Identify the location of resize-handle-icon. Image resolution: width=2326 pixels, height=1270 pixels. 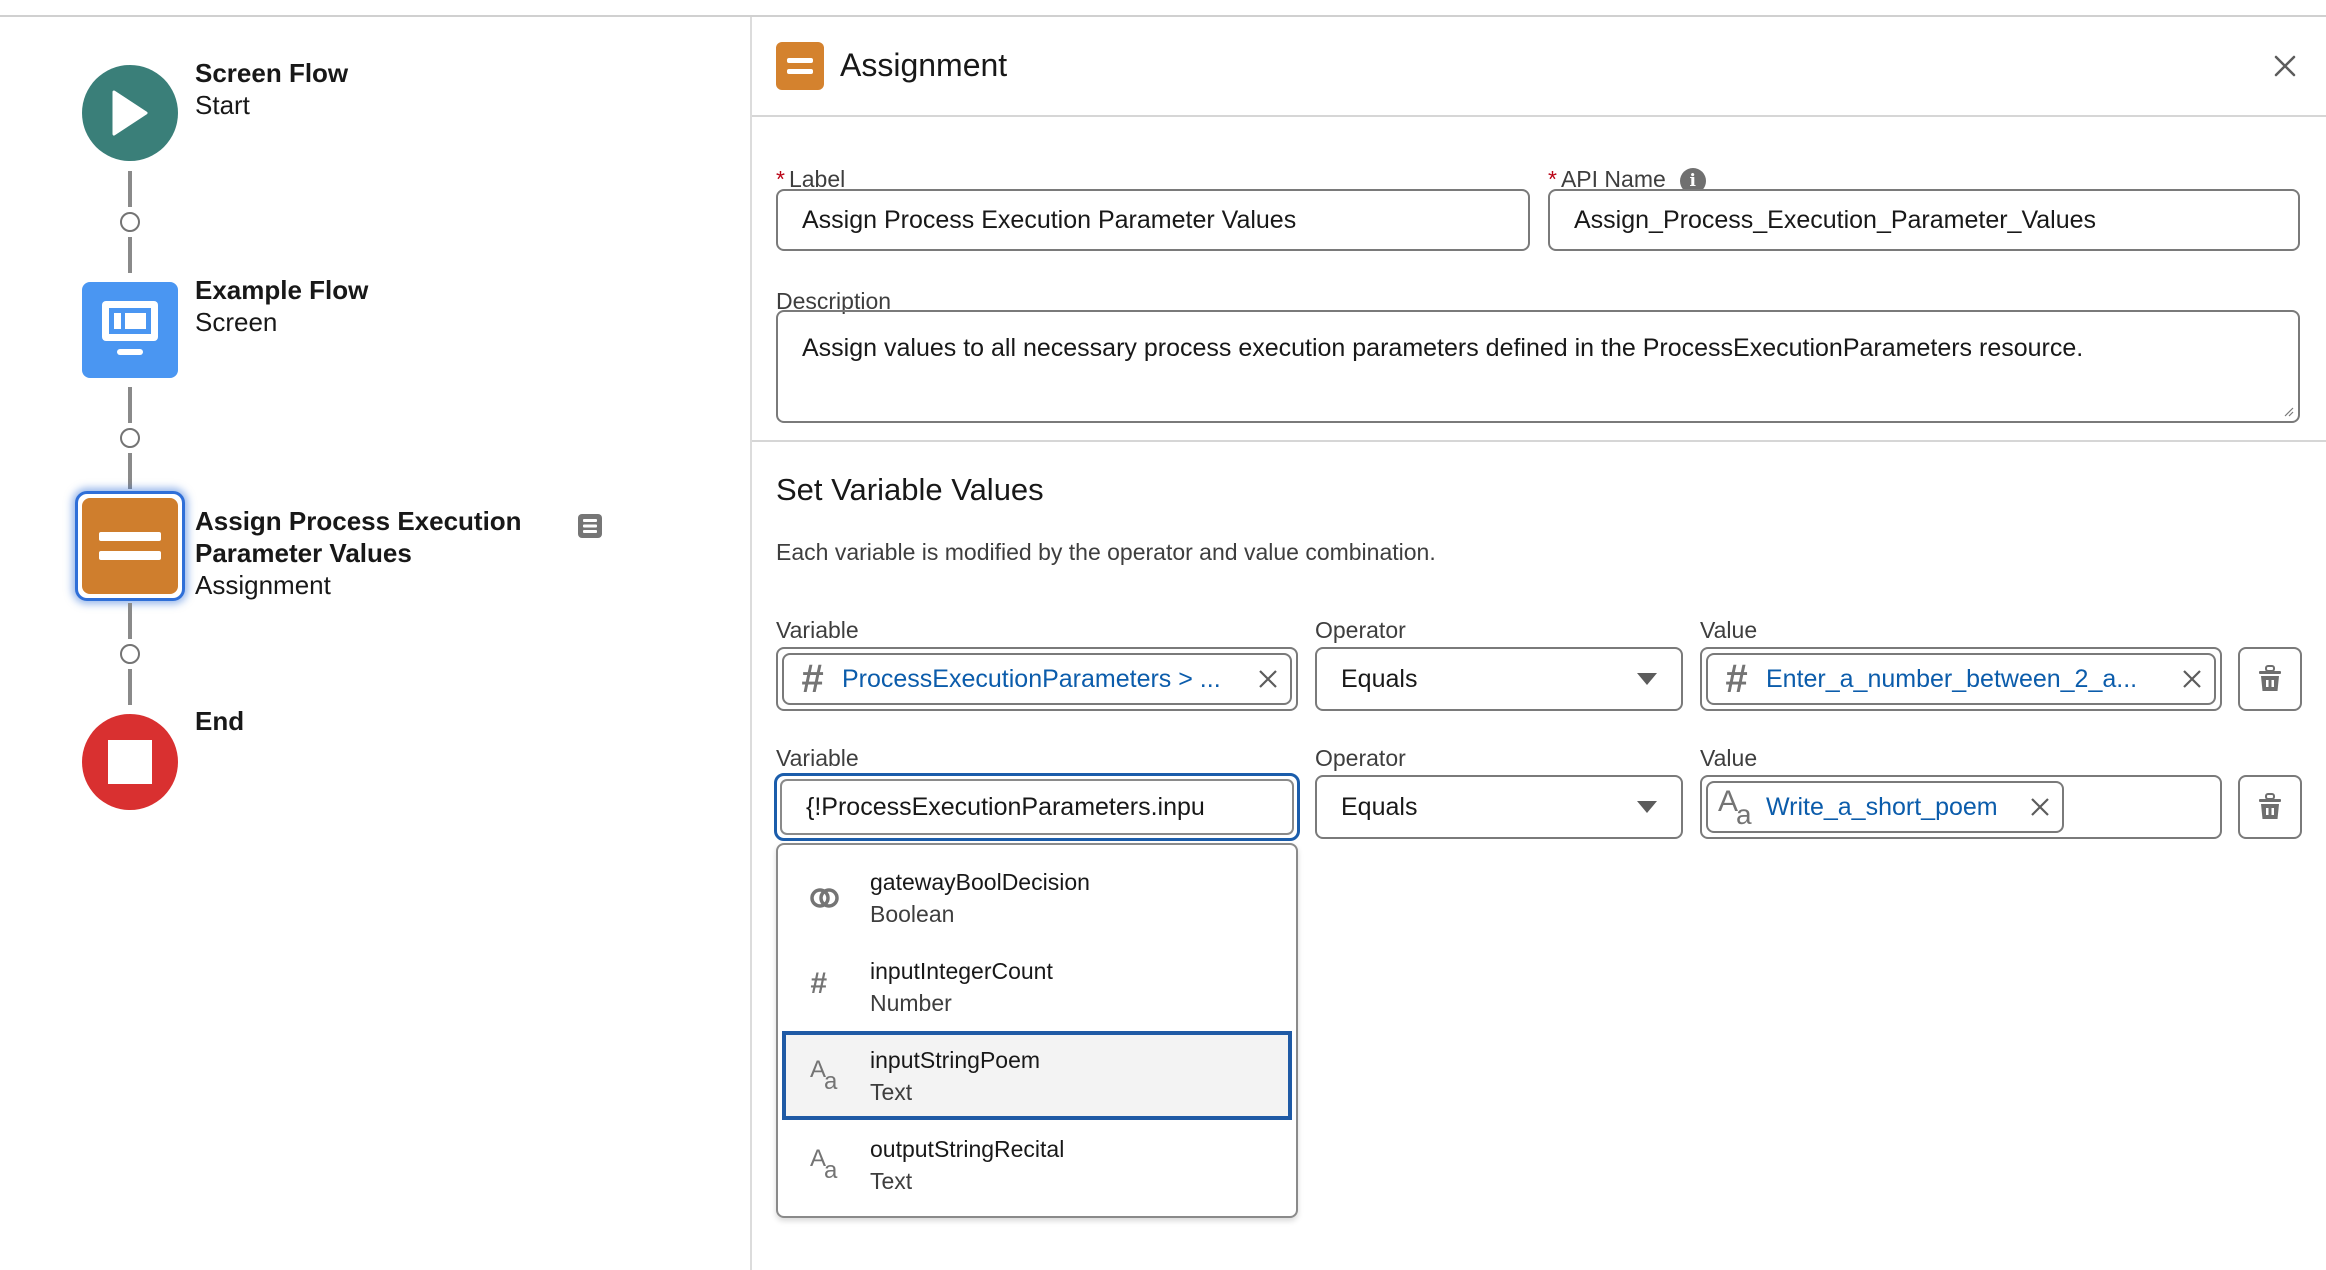
(2288, 411).